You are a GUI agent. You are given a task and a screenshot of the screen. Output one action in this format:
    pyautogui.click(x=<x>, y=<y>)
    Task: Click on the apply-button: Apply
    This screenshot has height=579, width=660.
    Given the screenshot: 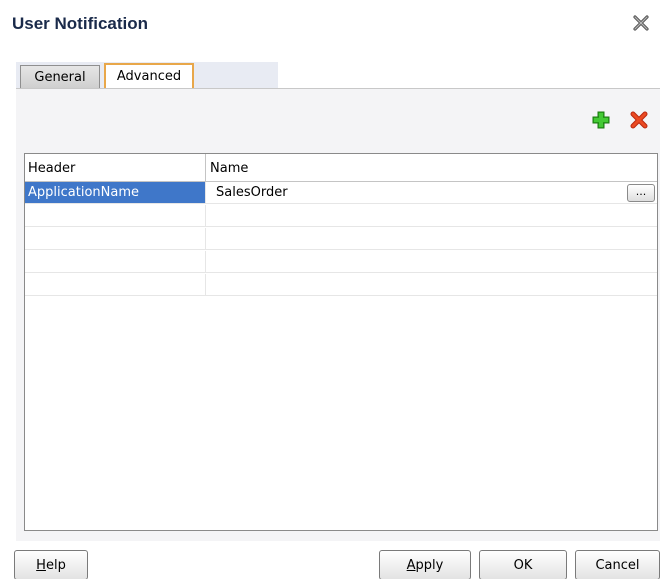 What is the action you would take?
    pyautogui.click(x=425, y=564)
    